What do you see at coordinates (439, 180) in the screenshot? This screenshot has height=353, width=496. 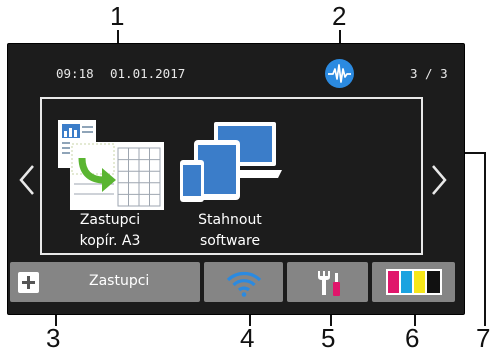 I see `next-page-arrow` at bounding box center [439, 180].